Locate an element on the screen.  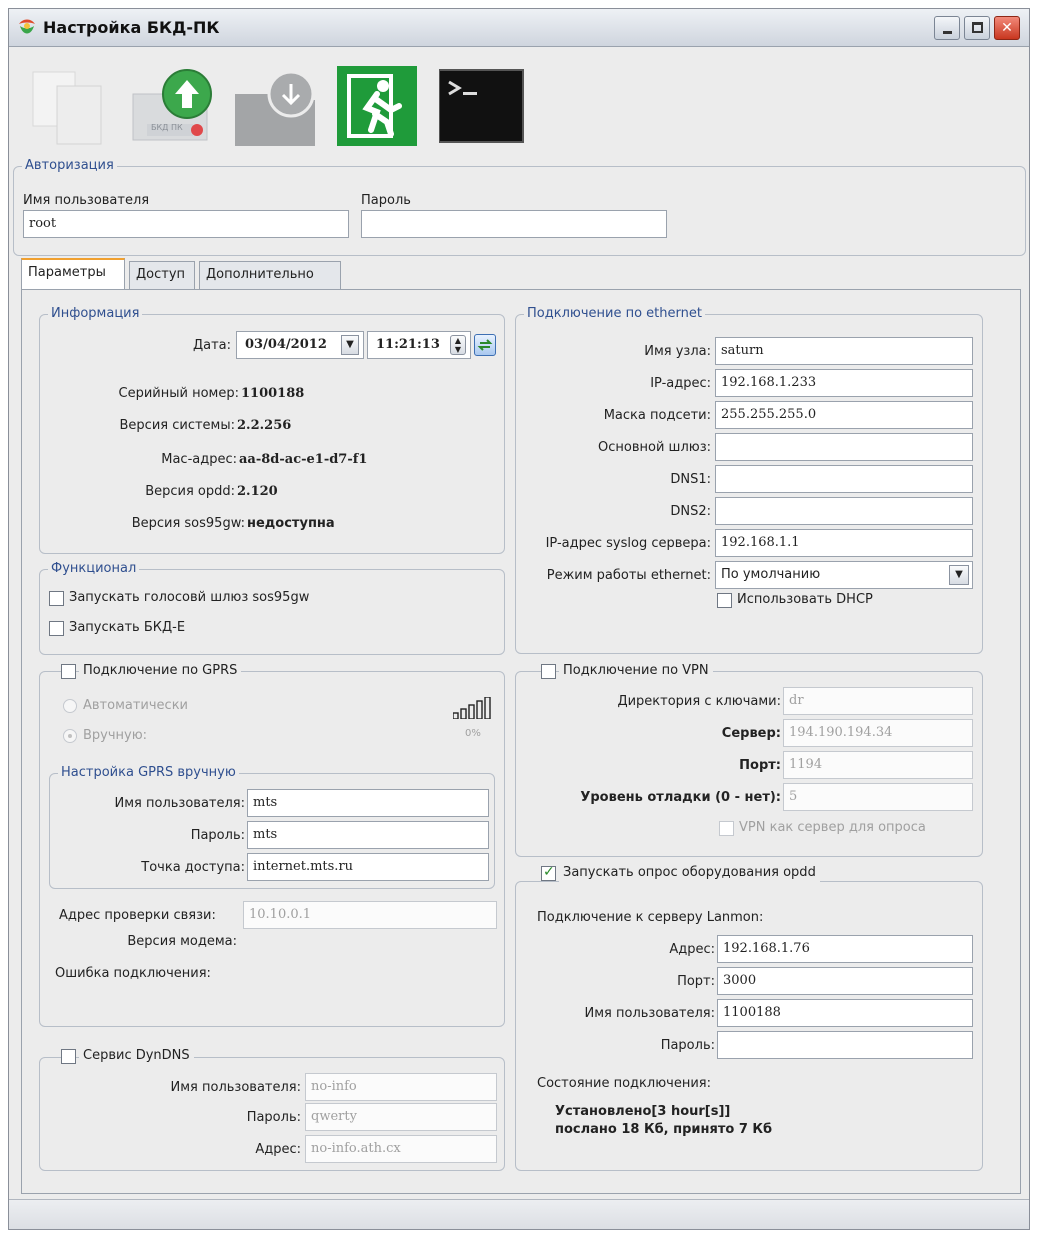
opdd-port-label: Порт: is located at coordinates (696, 981).